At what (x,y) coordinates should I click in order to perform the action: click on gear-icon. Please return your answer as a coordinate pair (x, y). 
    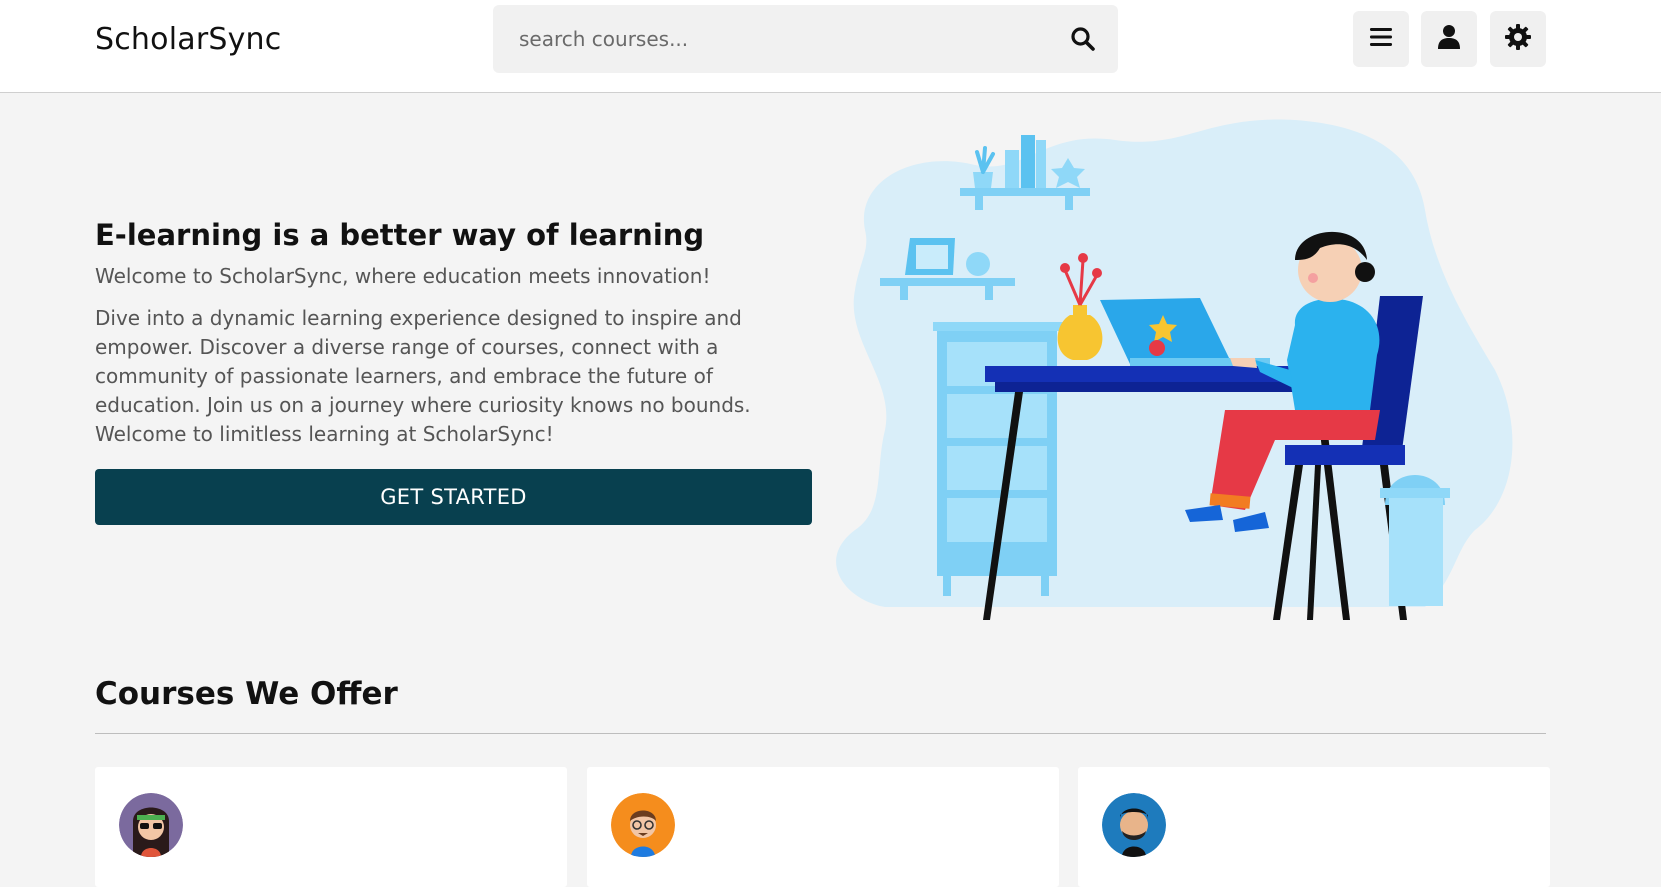
    Looking at the image, I should click on (1518, 39).